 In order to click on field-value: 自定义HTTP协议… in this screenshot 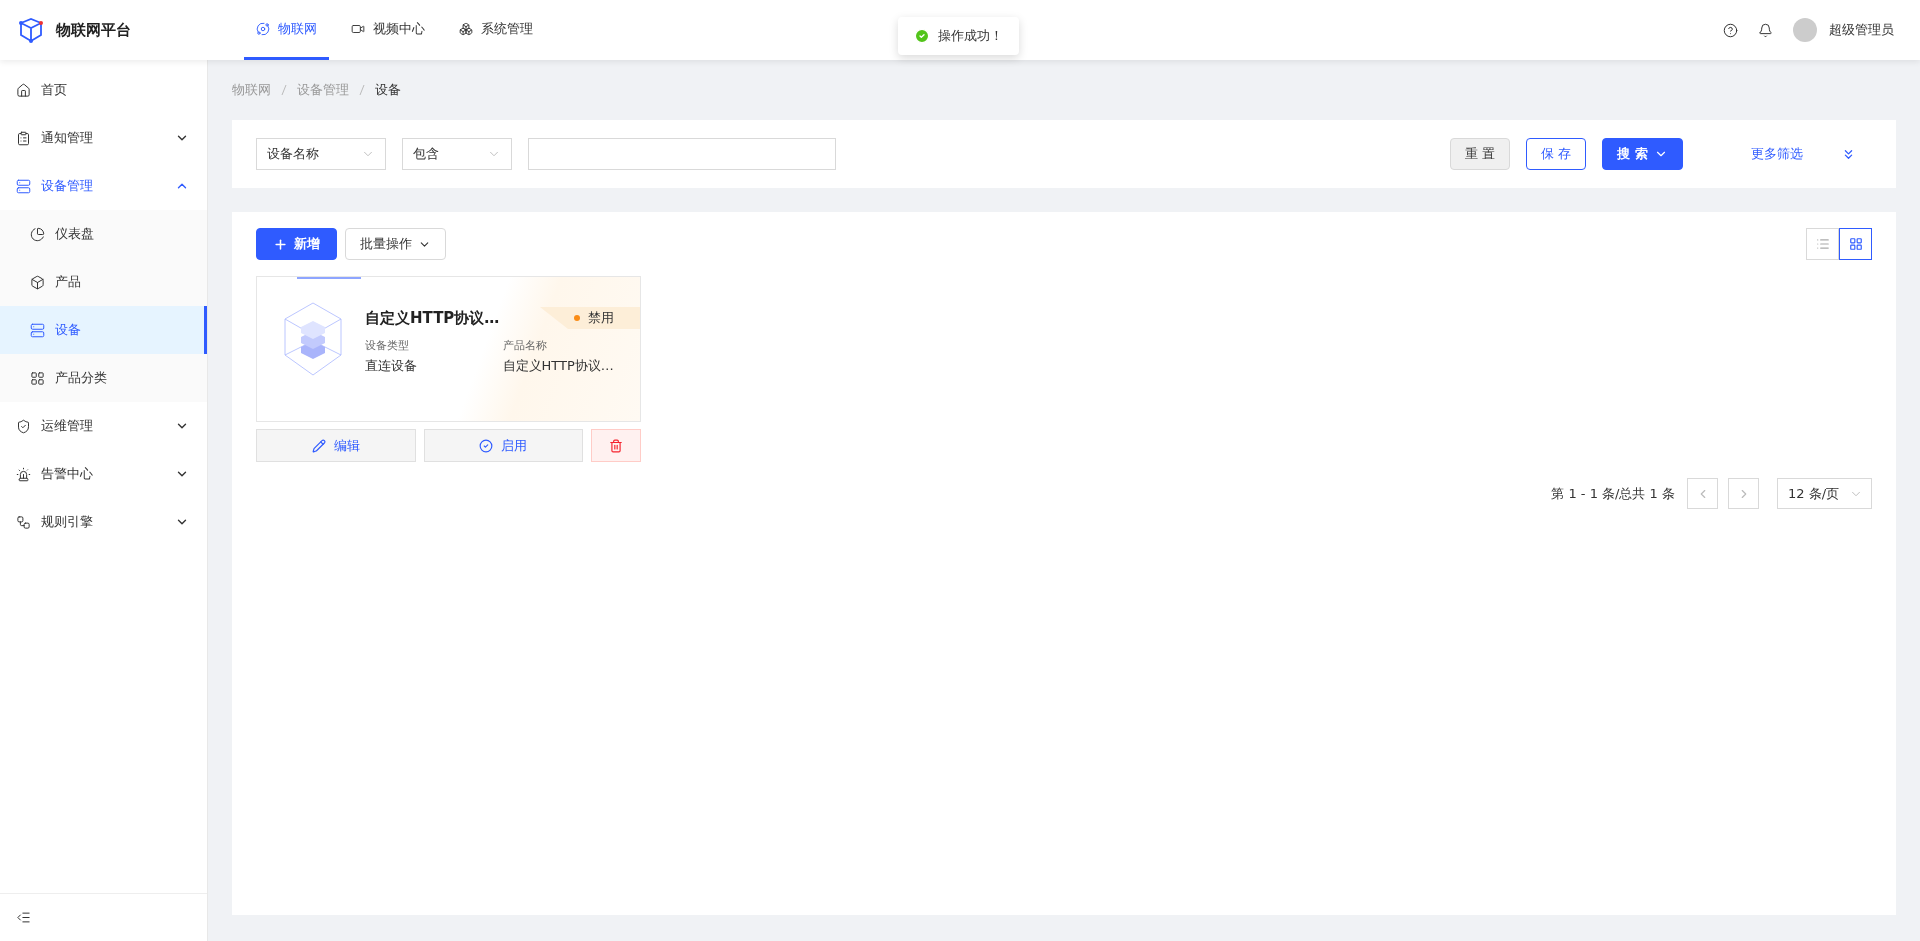, I will do `click(558, 366)`.